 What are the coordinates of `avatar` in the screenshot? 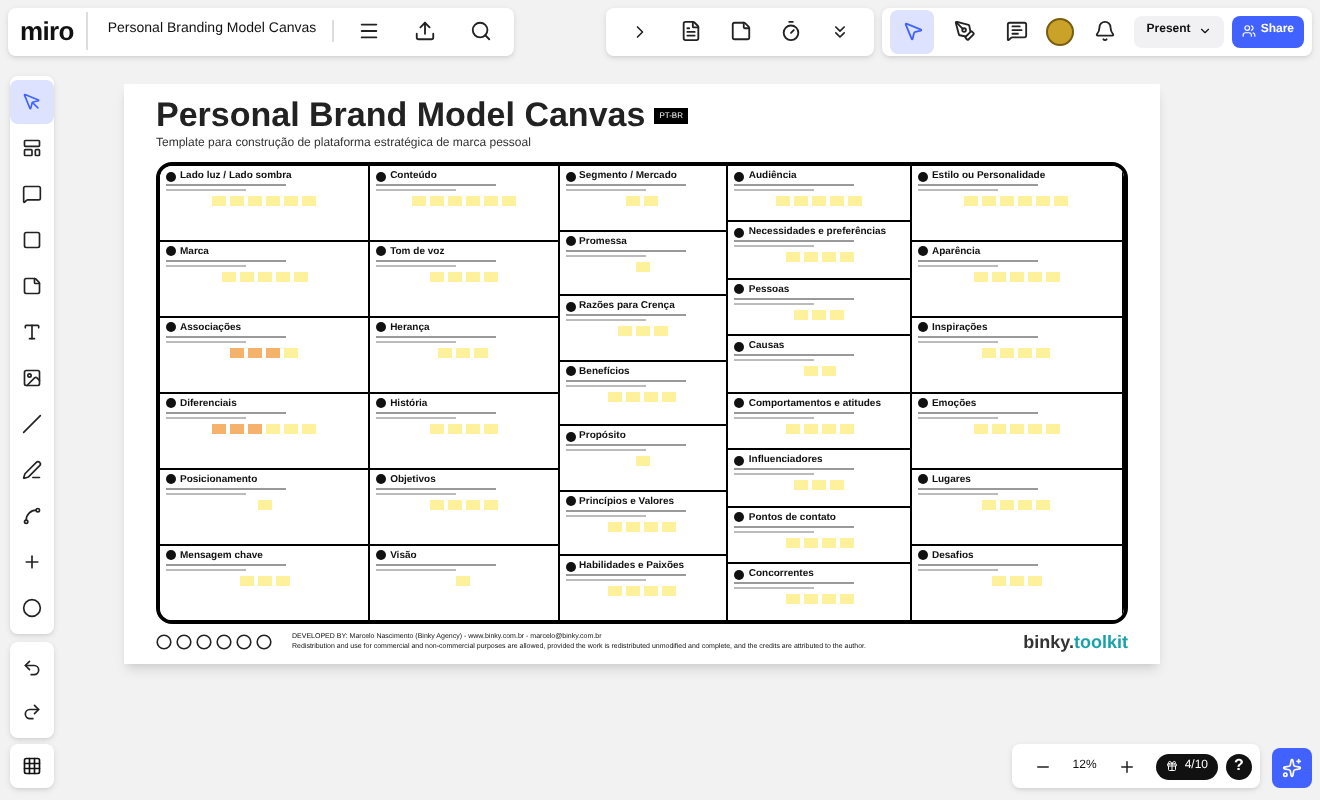 It's located at (1060, 31).